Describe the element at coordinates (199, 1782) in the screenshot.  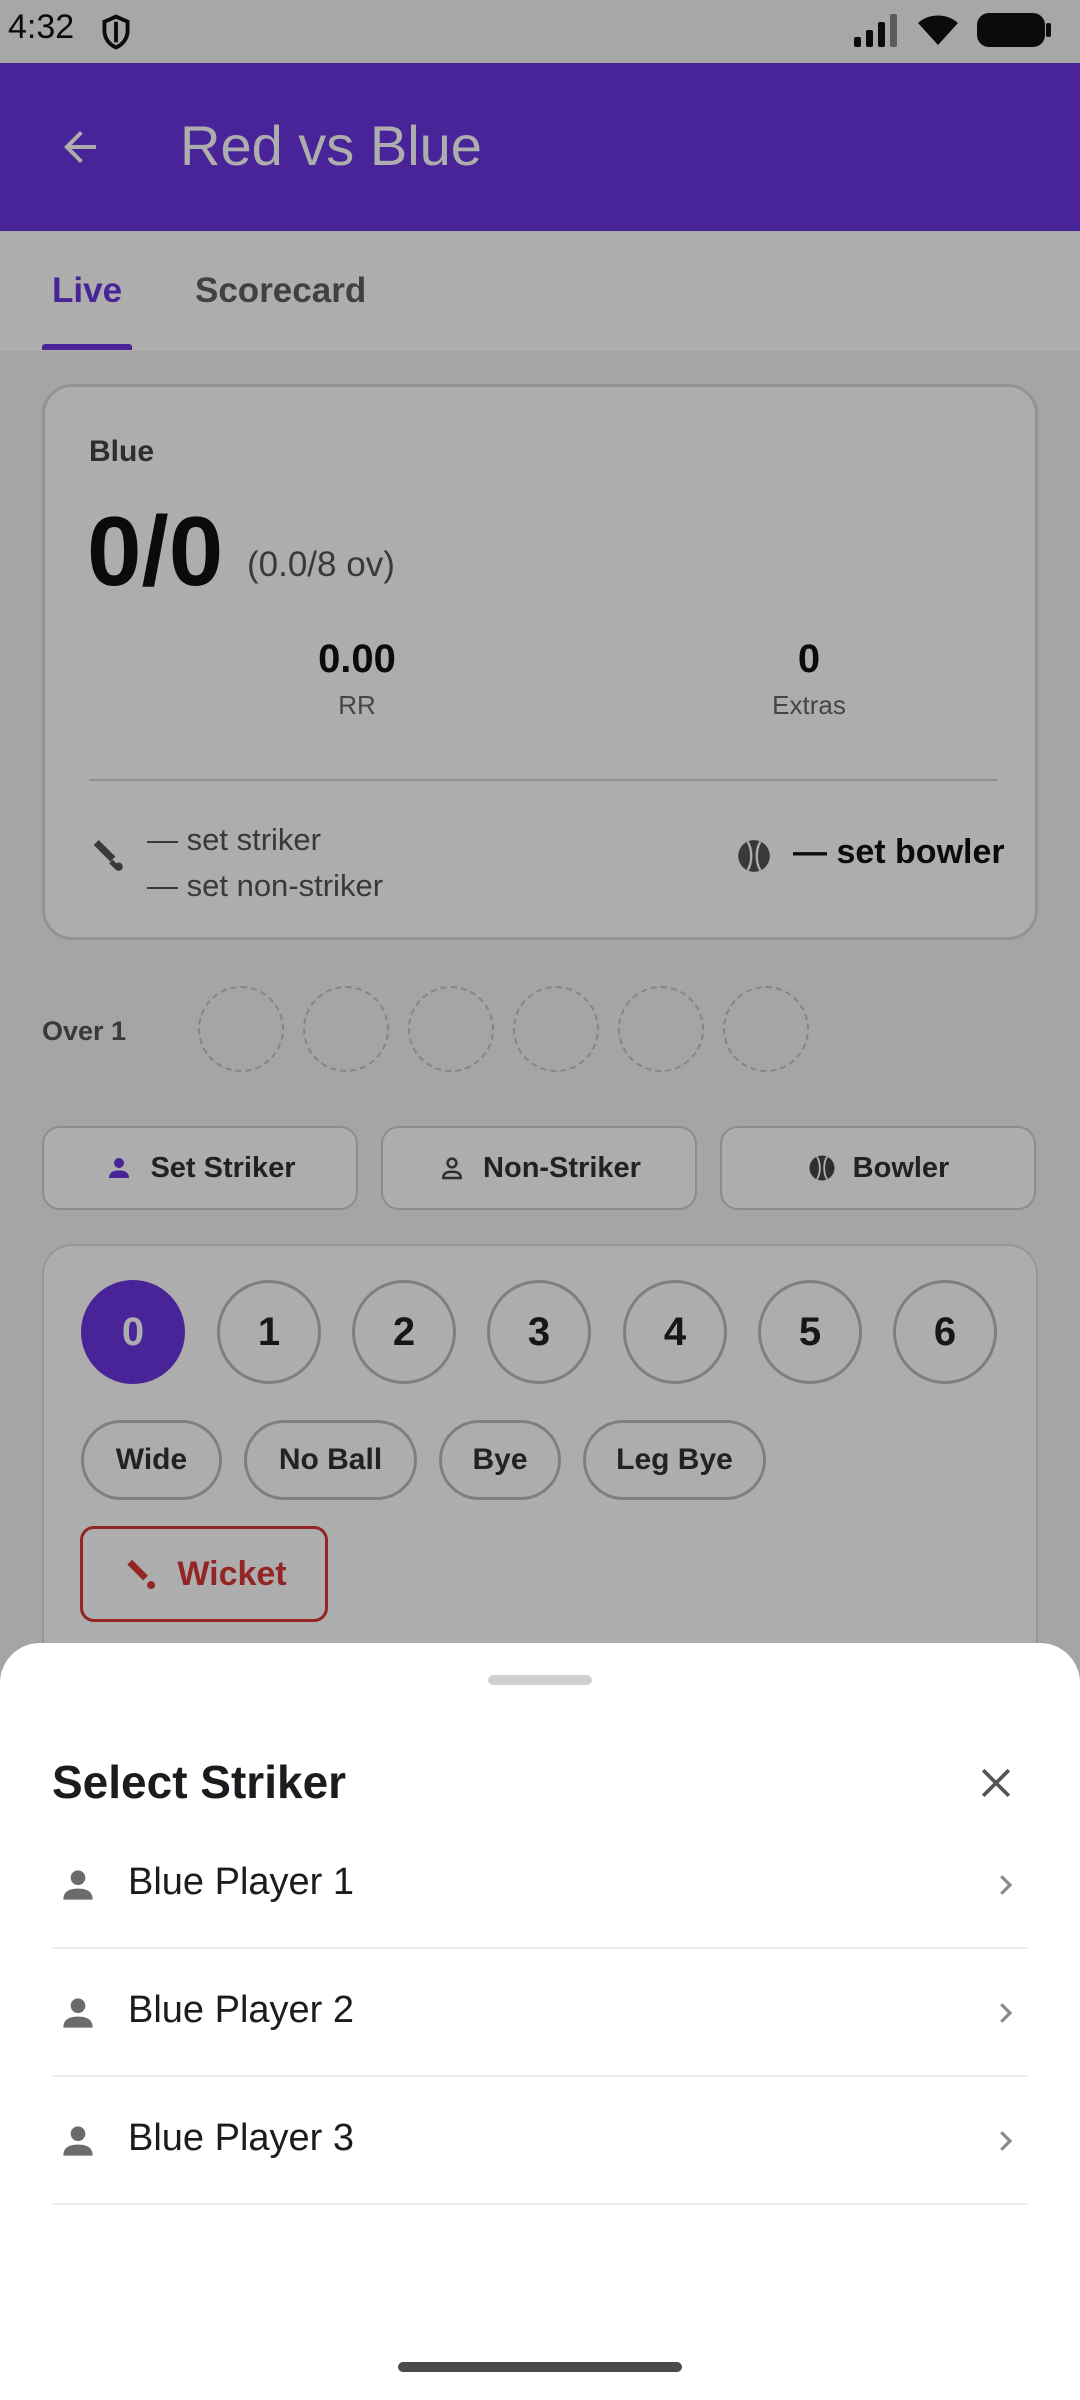
I see `sheet-title: Select Striker` at that location.